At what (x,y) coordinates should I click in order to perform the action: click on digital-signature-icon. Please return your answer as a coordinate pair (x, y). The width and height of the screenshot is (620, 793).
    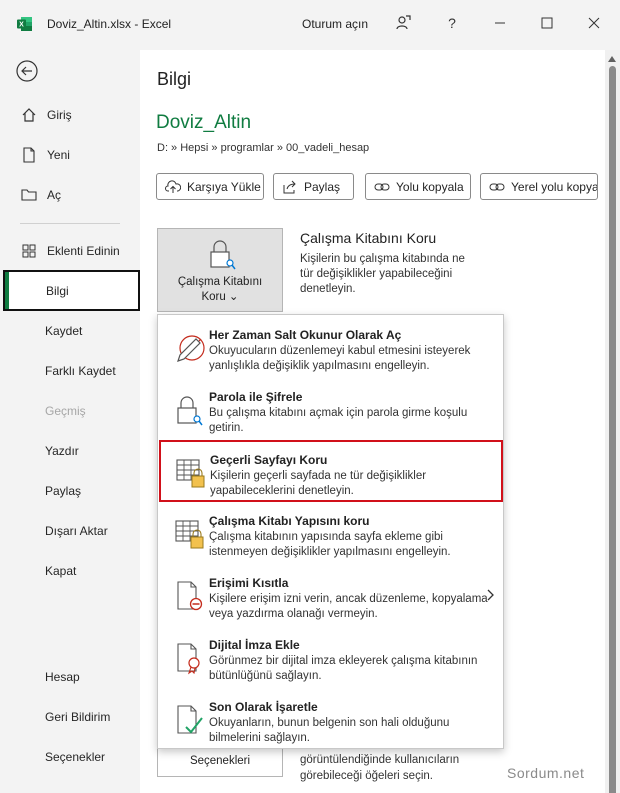
    Looking at the image, I should click on (188, 659).